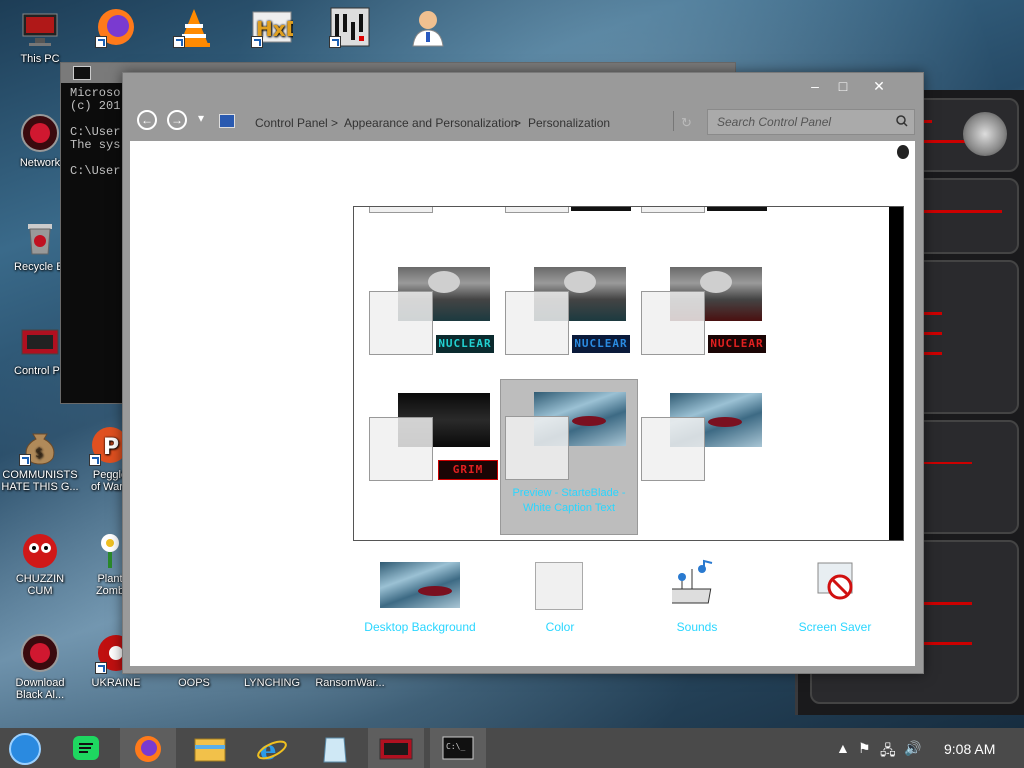 The image size is (1024, 768). What do you see at coordinates (864, 748) in the screenshot?
I see `action-center-flag-icon: ⚑` at bounding box center [864, 748].